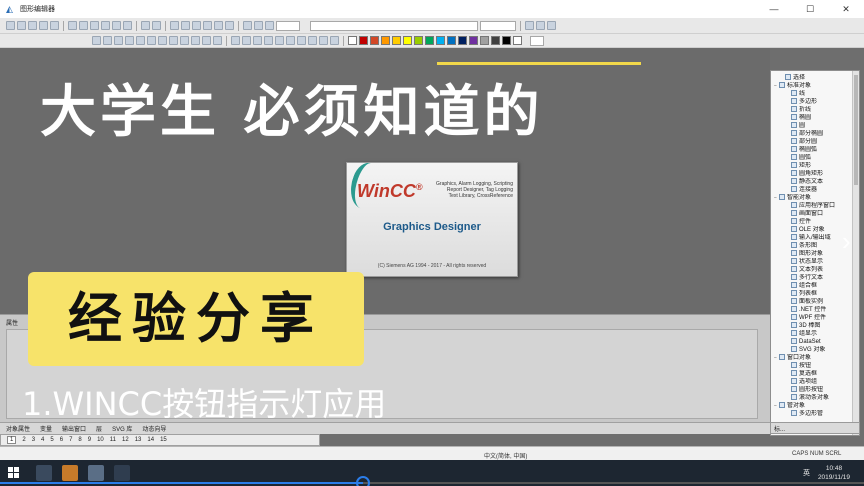  What do you see at coordinates (846, 241) in the screenshot?
I see `next-slide-chevron-icon: ›` at bounding box center [846, 241].